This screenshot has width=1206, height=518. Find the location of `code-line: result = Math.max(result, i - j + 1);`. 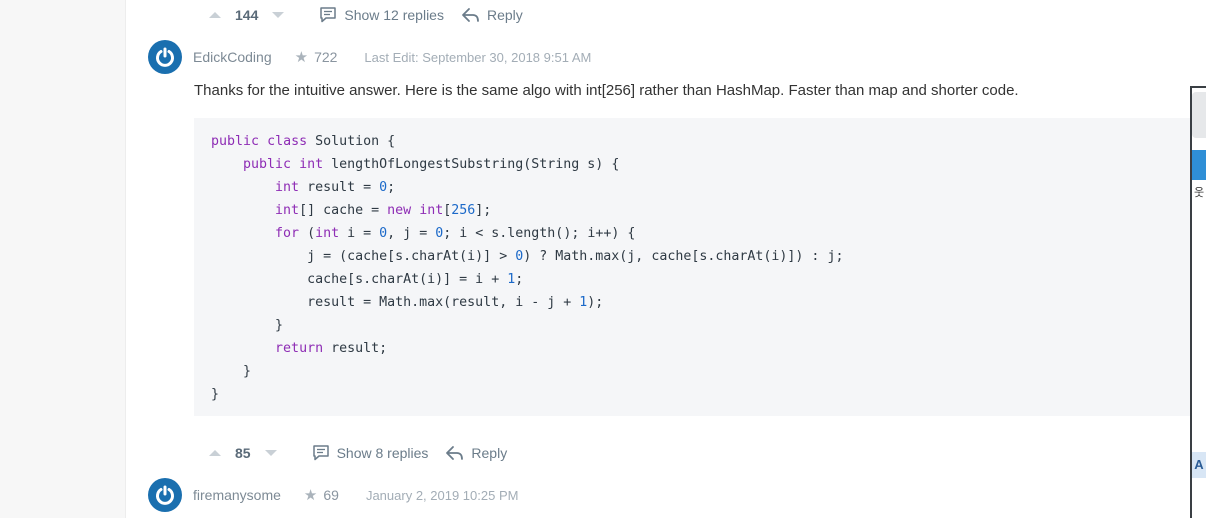

code-line: result = Math.max(result, i - j + 1); is located at coordinates (407, 302).